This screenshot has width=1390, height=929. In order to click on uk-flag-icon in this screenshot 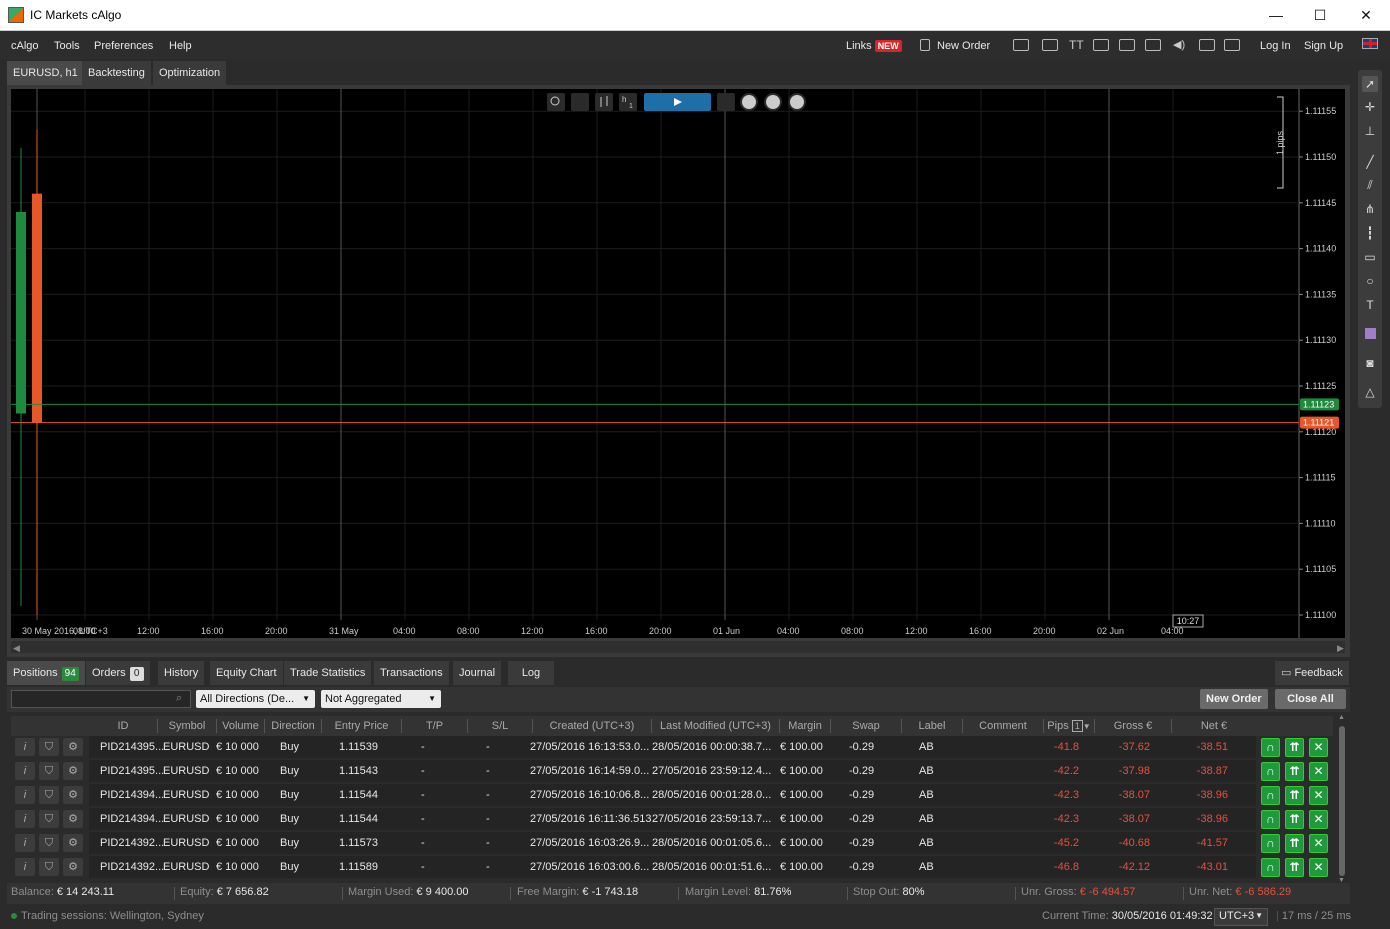, I will do `click(1370, 43)`.